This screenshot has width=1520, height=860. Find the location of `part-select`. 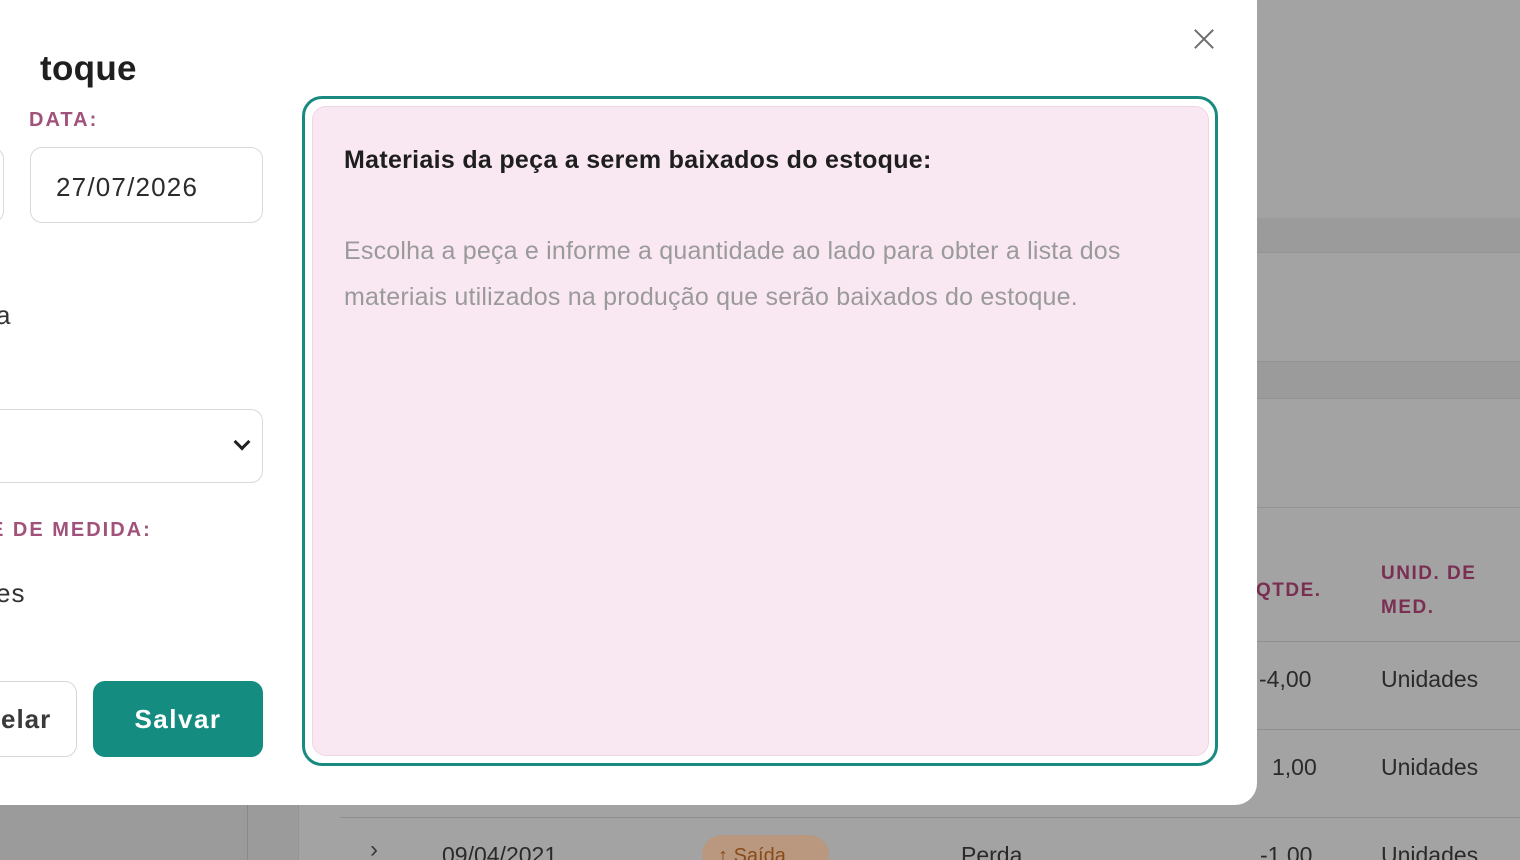

part-select is located at coordinates (131, 446).